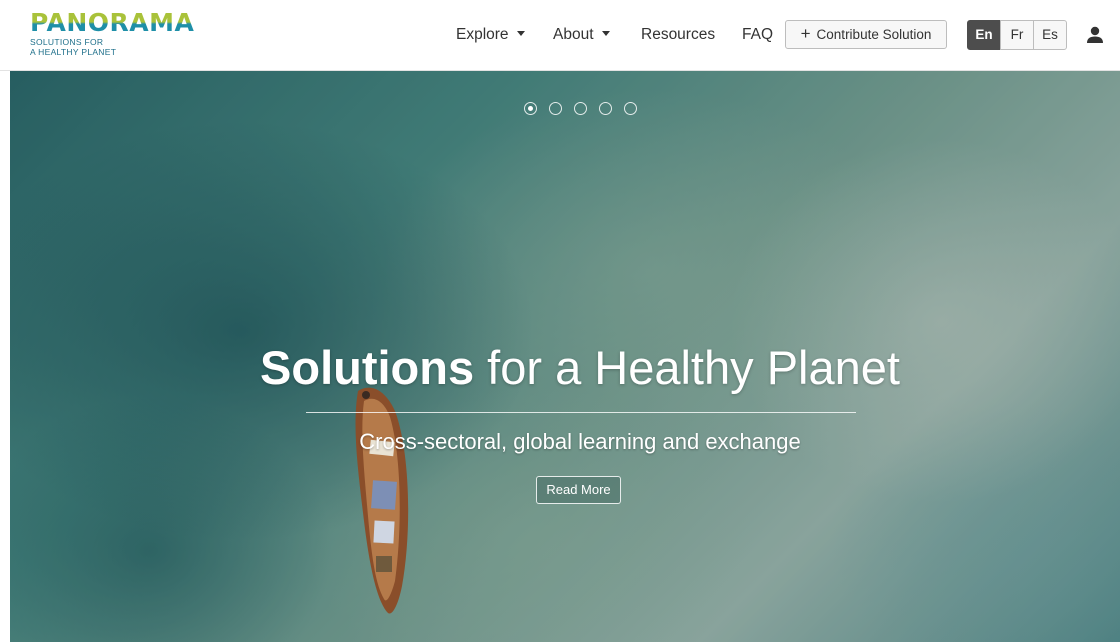  What do you see at coordinates (578, 490) in the screenshot?
I see `read-more-button: Read More` at bounding box center [578, 490].